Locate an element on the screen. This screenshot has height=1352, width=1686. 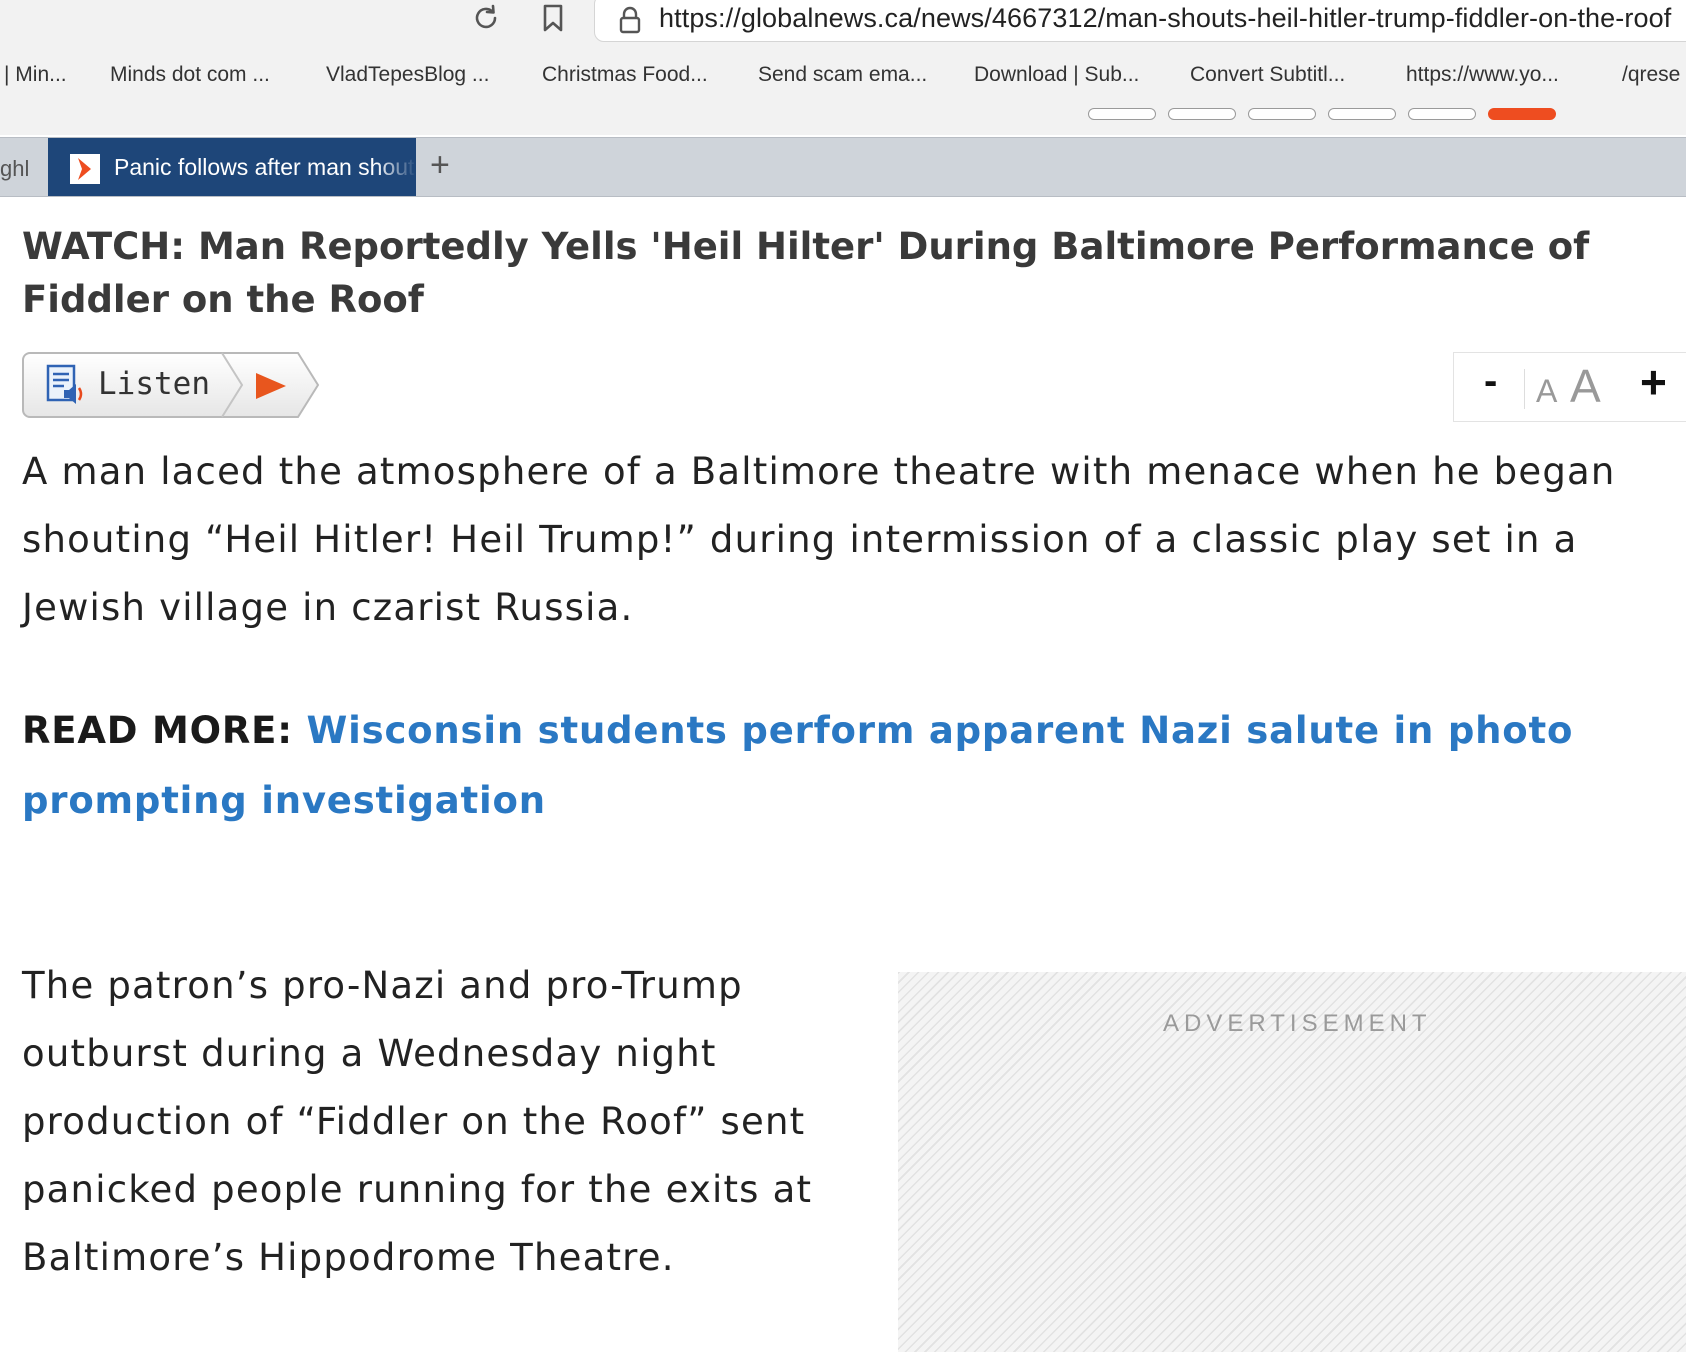
bookmark-icon is located at coordinates (553, 18).